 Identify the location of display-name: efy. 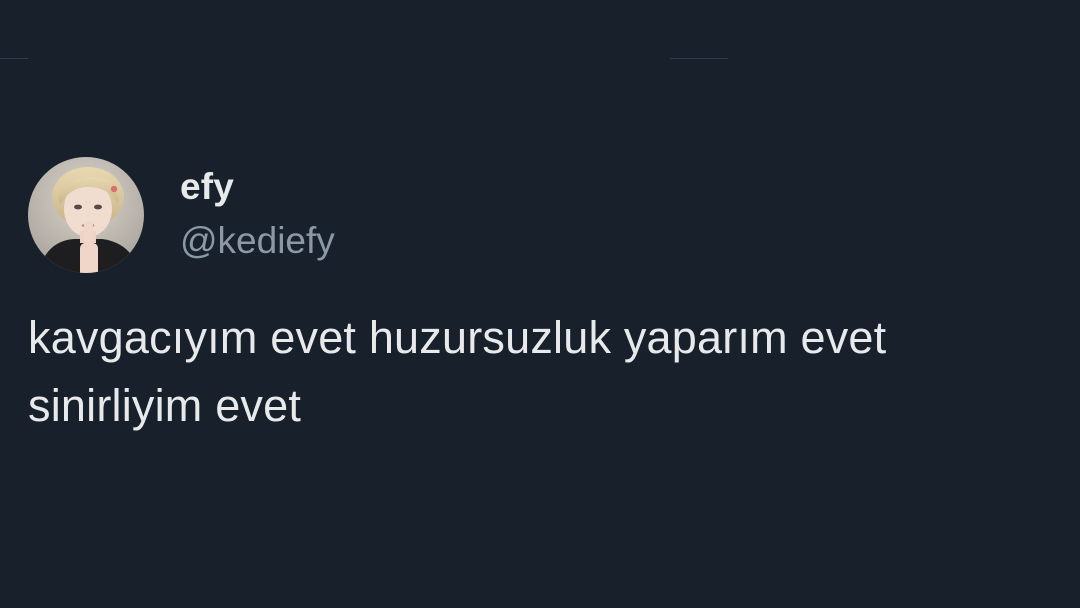
(257, 187).